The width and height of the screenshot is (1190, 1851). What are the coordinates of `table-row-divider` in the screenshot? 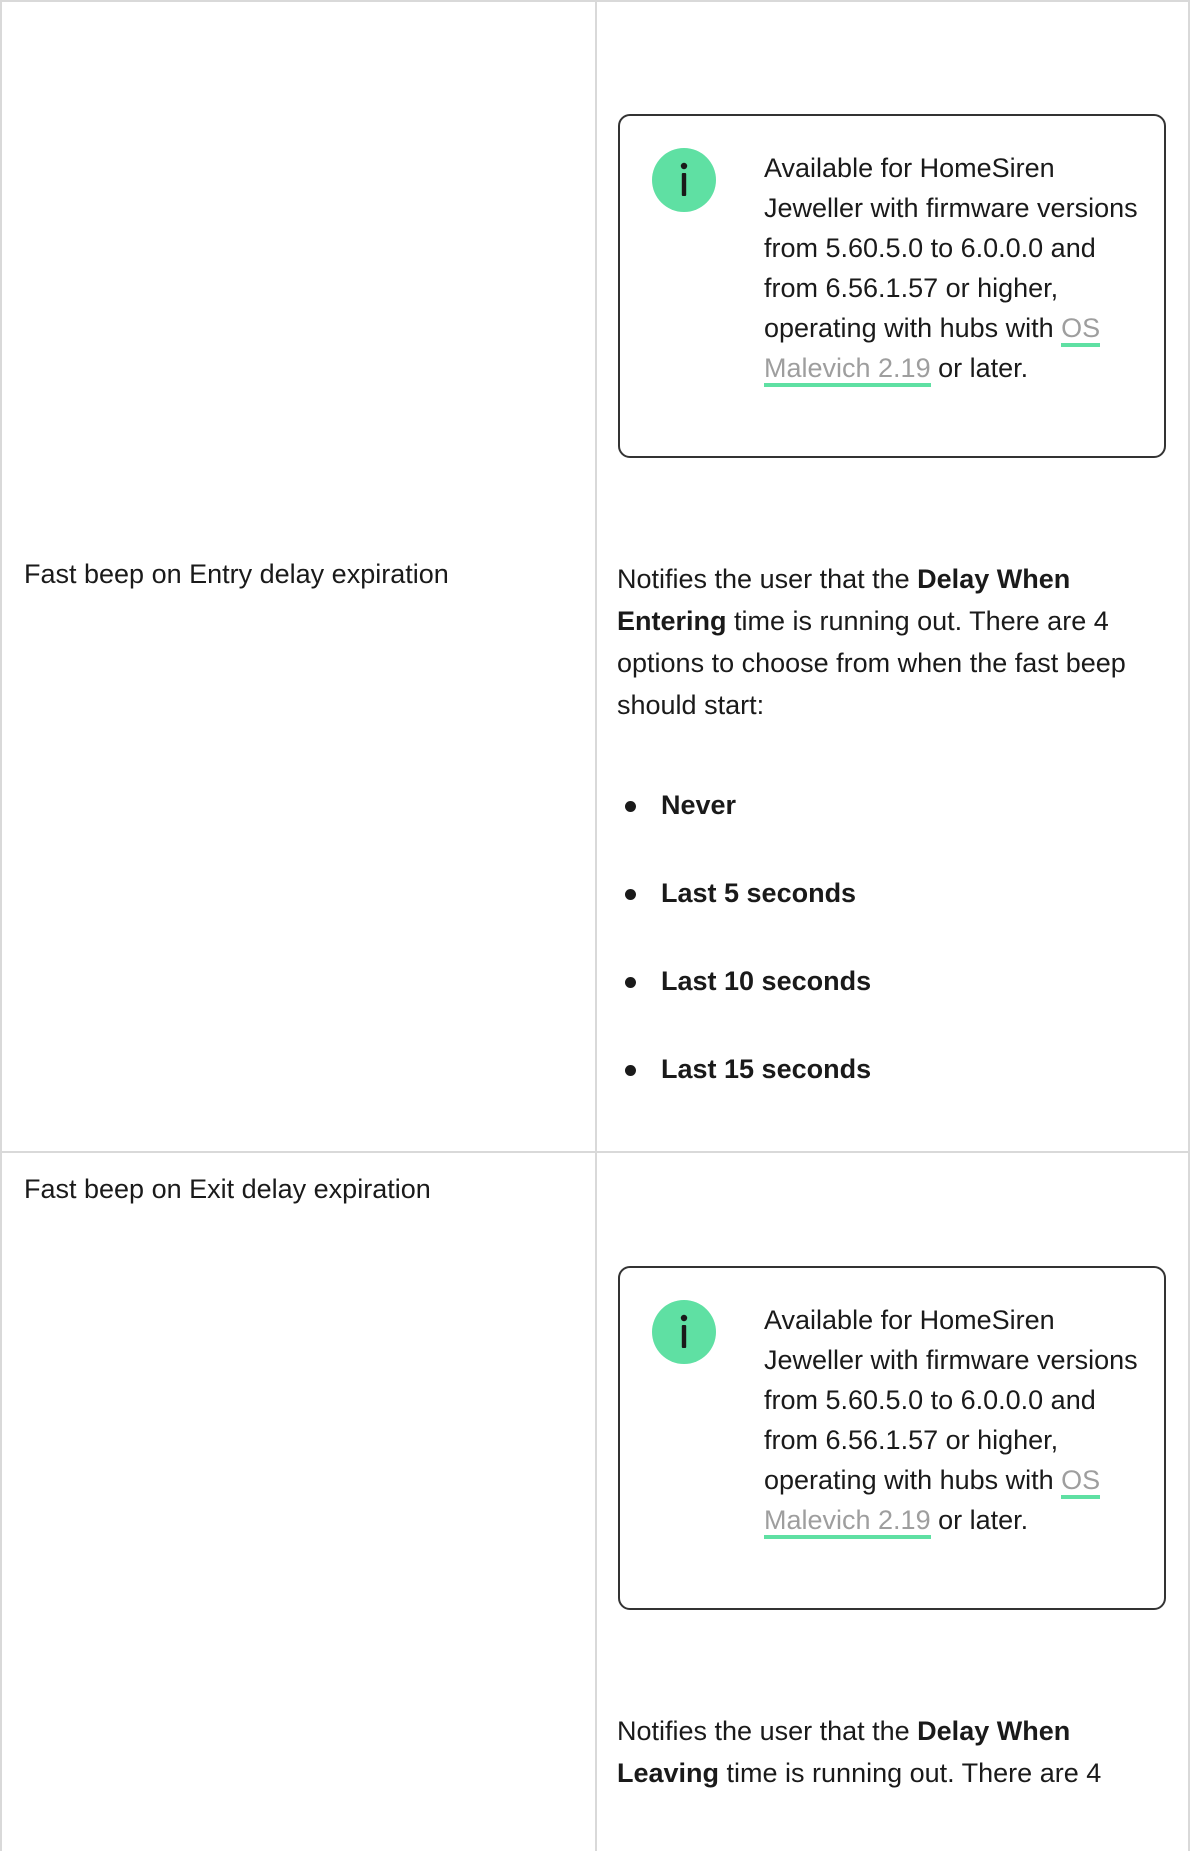 It's located at (595, 1152).